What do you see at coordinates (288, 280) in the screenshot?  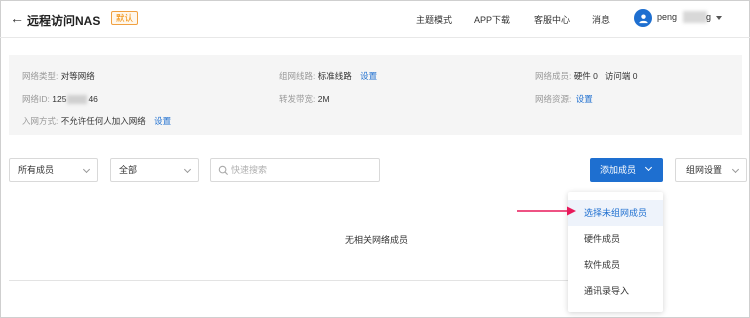 I see `divider` at bounding box center [288, 280].